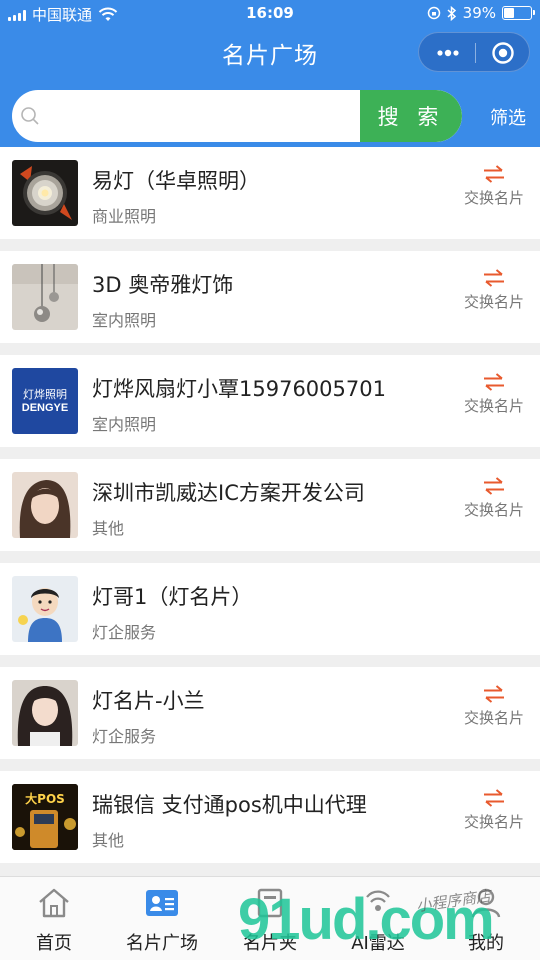  I want to click on card-item: 深圳市凯威达IC方案开发公司 其他 交换名片, so click(270, 505).